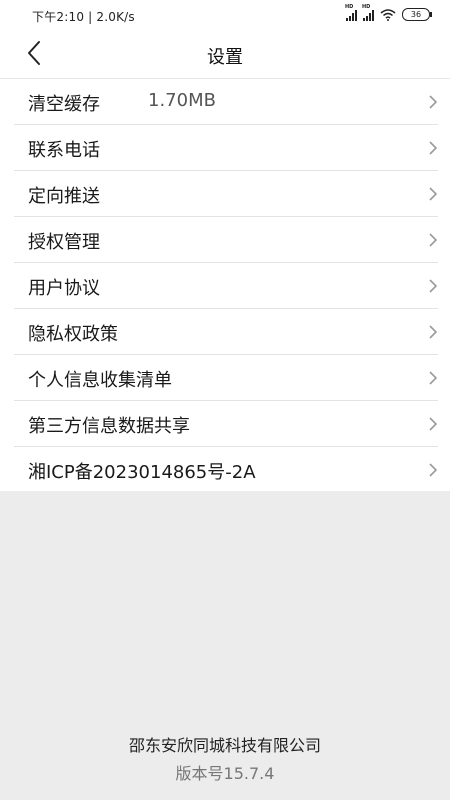 This screenshot has width=450, height=800. I want to click on item-label: 清空缓存, so click(64, 104).